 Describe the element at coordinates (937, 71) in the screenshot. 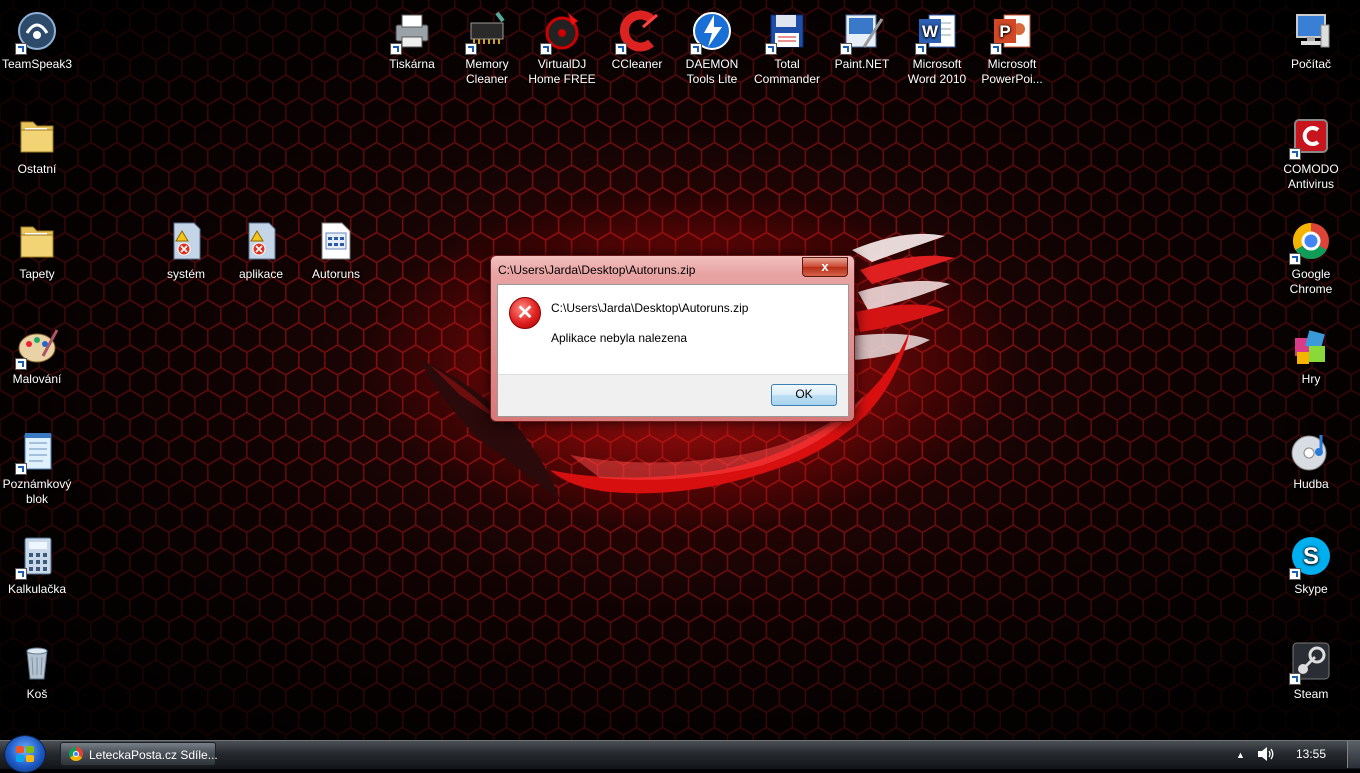

I see `desktop-icon-label: Microsoft Word 2010` at that location.